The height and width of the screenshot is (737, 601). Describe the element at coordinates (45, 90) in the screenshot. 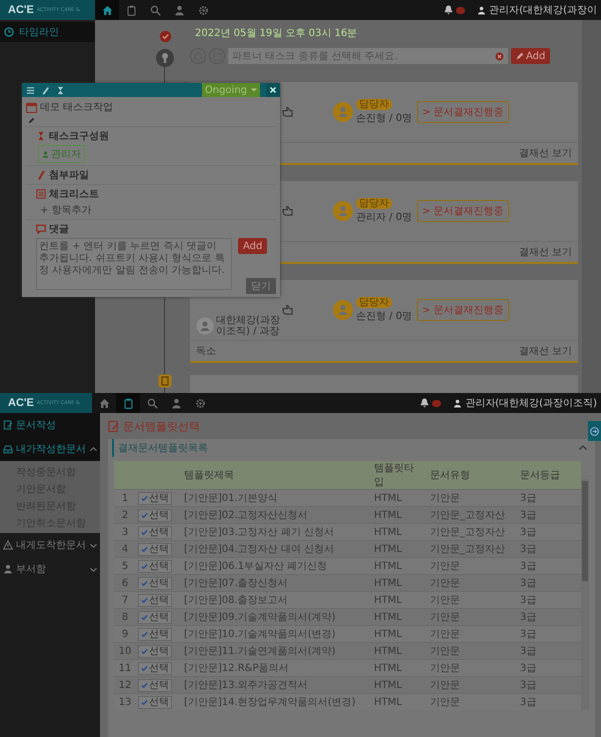

I see `paperclip-icon` at that location.